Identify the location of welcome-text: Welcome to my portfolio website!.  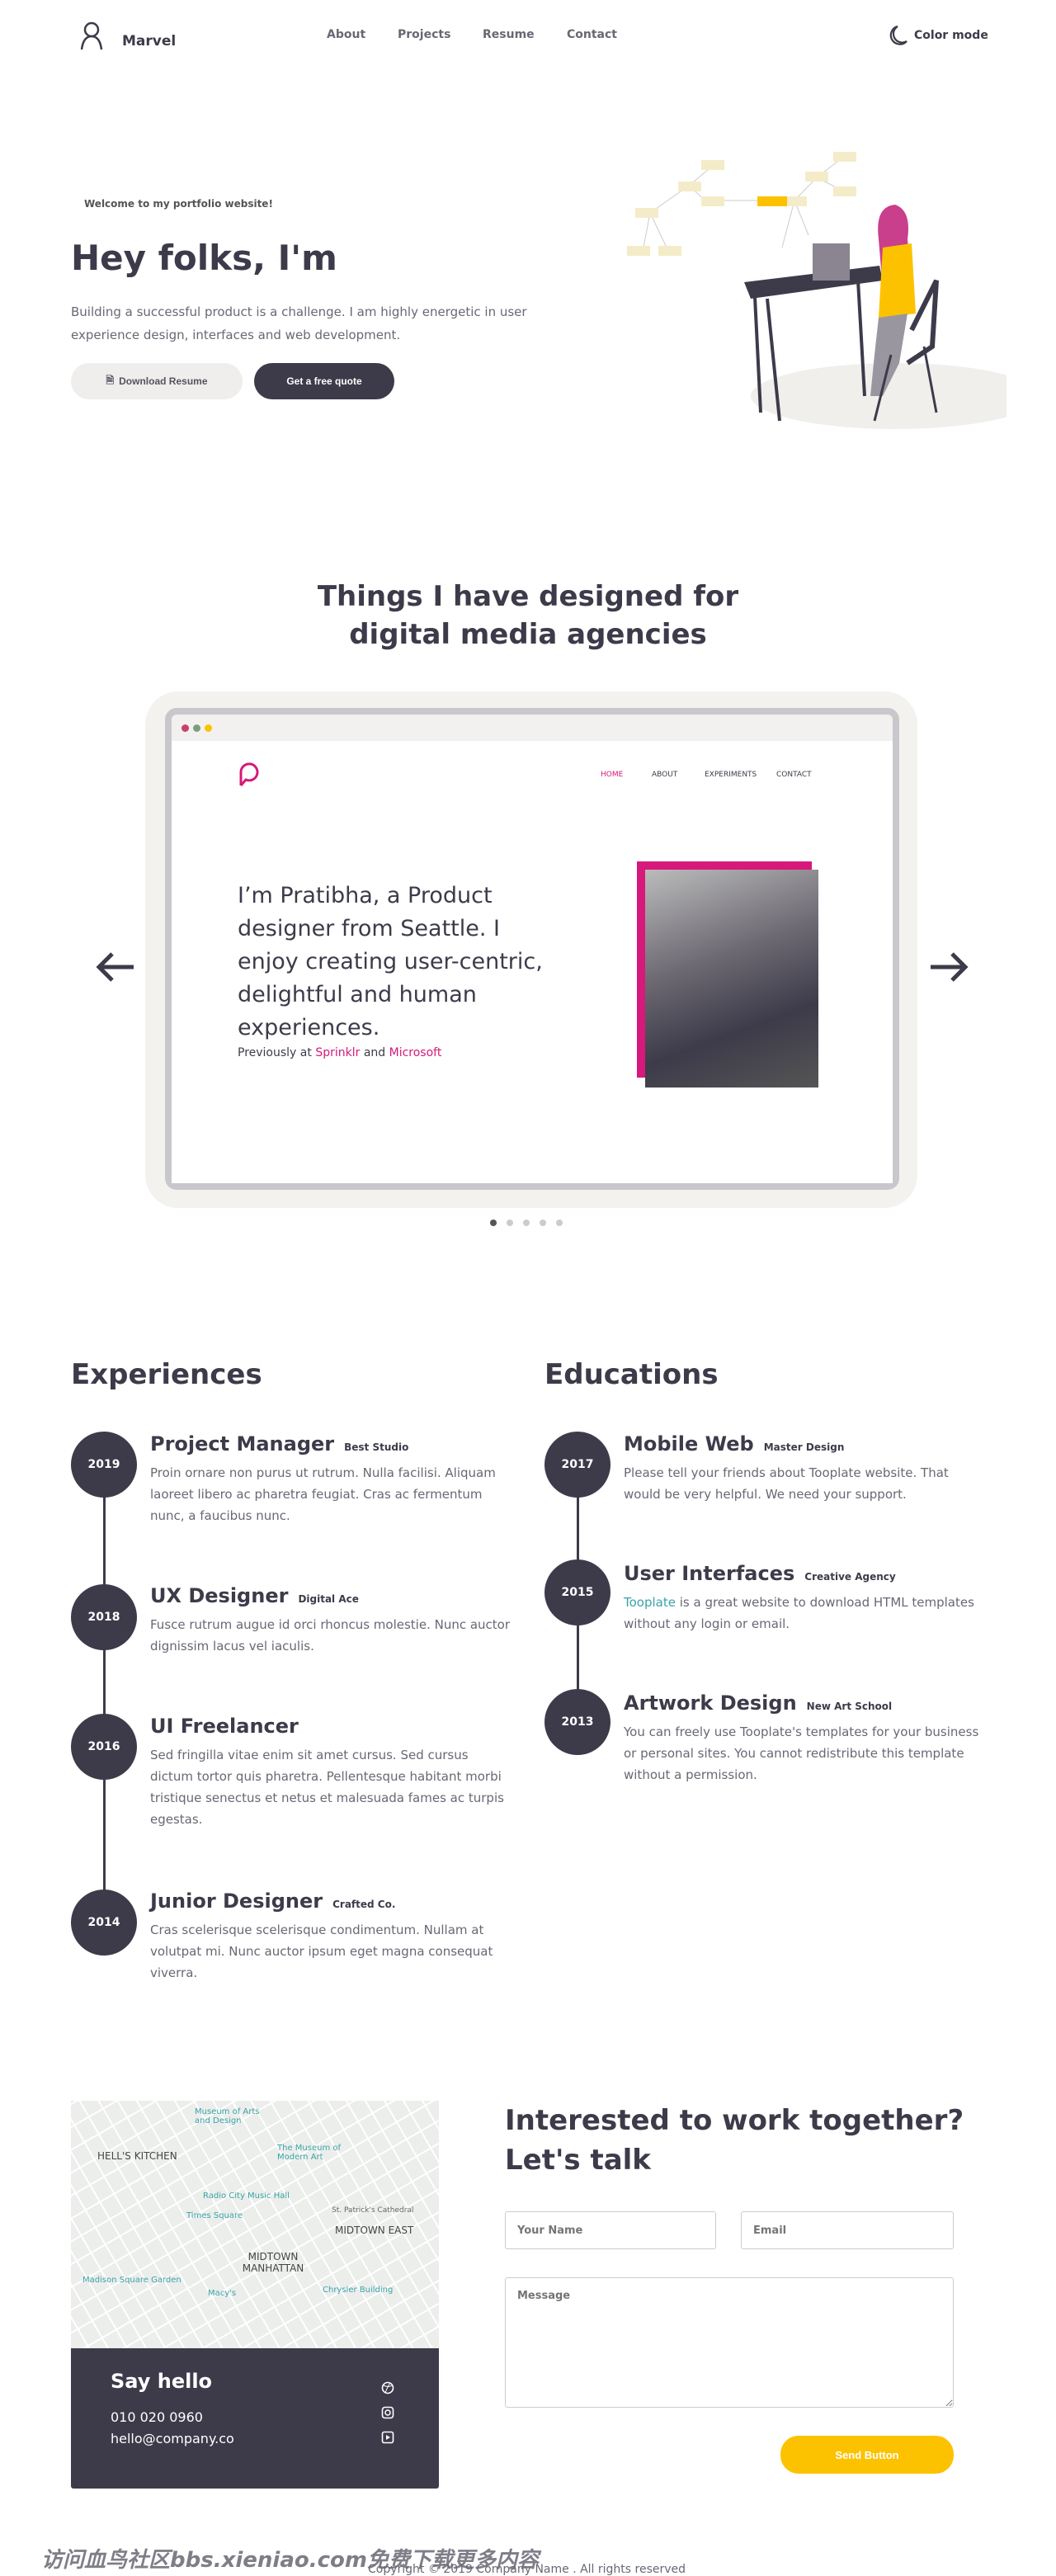
(178, 204).